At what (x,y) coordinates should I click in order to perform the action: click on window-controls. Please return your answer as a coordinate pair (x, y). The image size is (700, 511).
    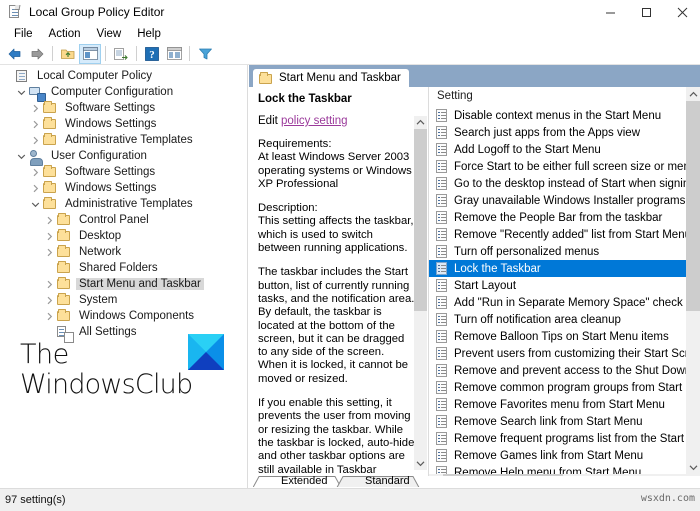
    Looking at the image, I should click on (646, 12).